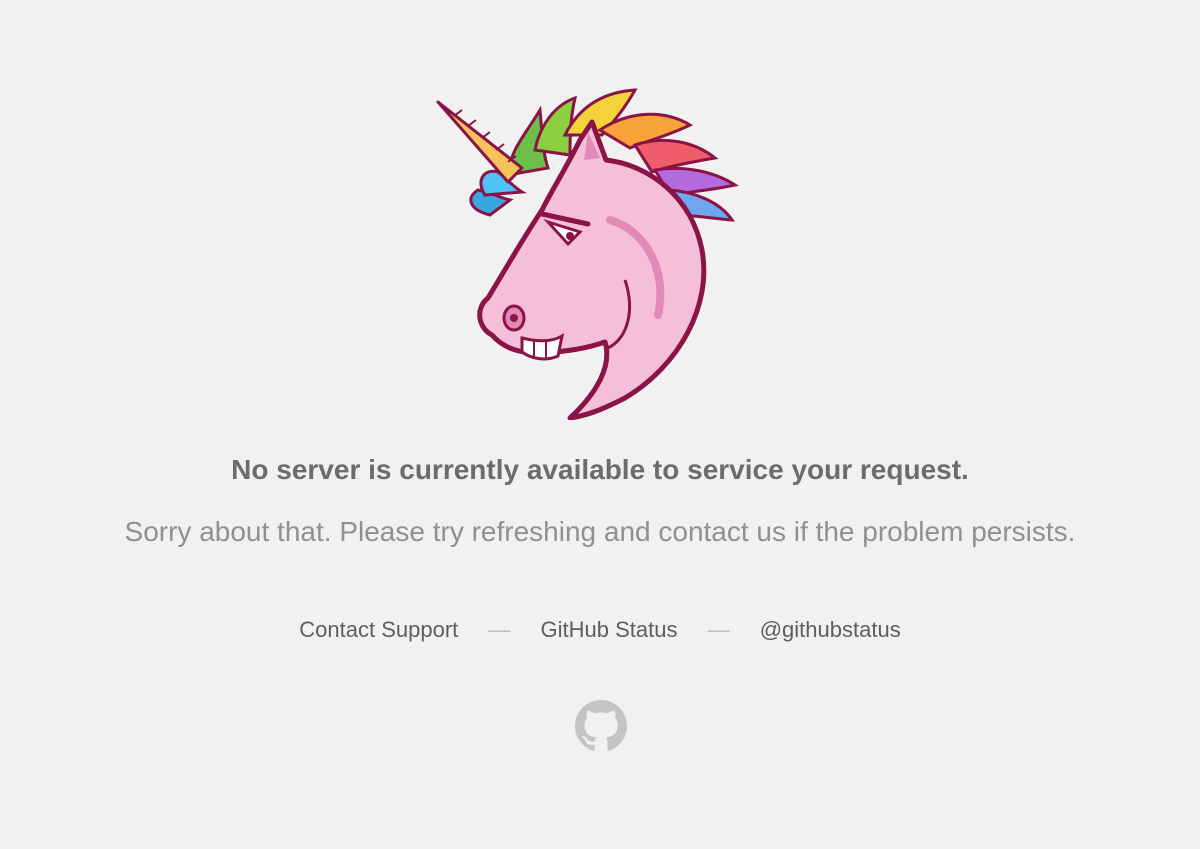 The height and width of the screenshot is (849, 1200). What do you see at coordinates (587, 254) in the screenshot?
I see `unicorn-illustration` at bounding box center [587, 254].